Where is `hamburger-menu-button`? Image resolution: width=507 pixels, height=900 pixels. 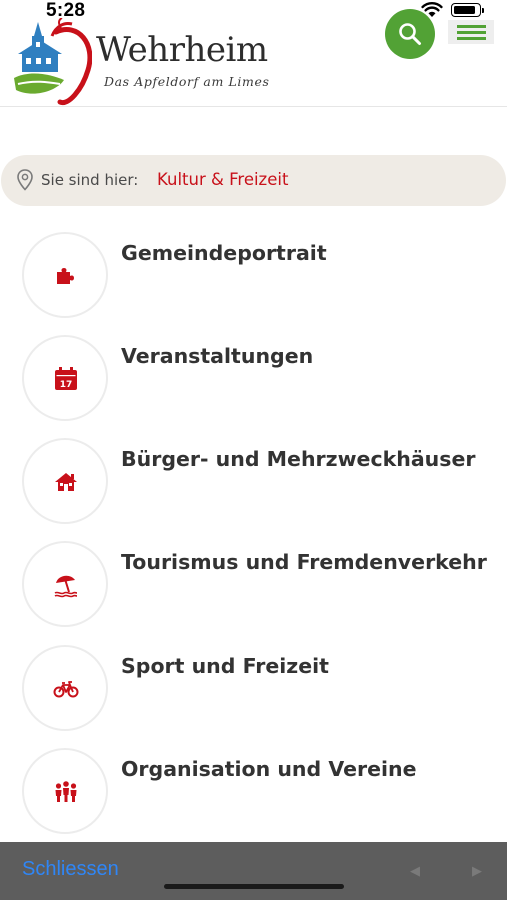 hamburger-menu-button is located at coordinates (471, 32).